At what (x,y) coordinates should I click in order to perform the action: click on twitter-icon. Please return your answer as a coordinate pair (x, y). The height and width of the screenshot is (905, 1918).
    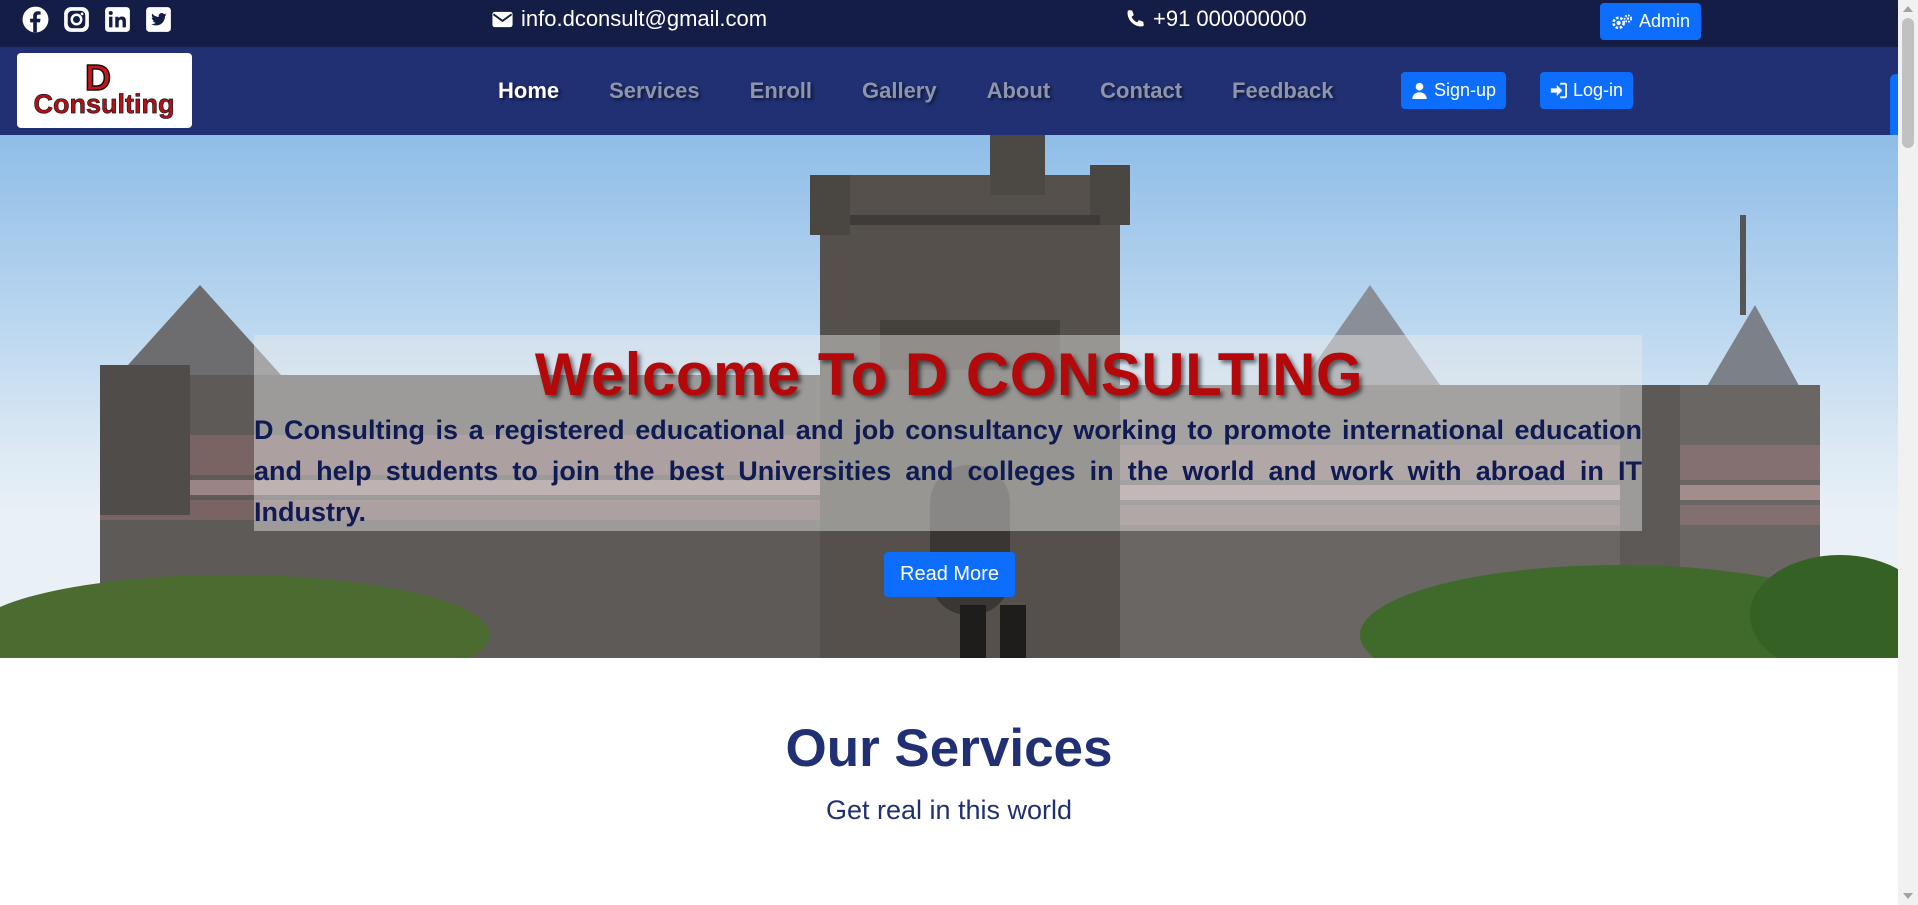
    Looking at the image, I should click on (158, 19).